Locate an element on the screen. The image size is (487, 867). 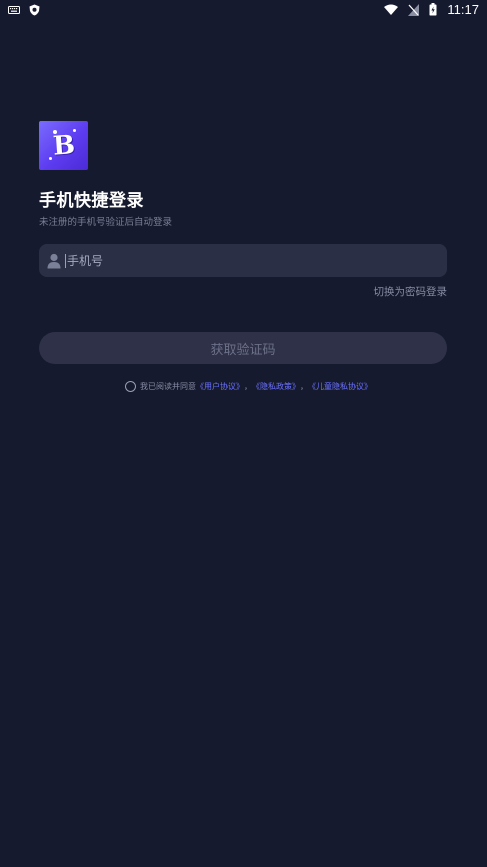
phone-input is located at coordinates (246, 260).